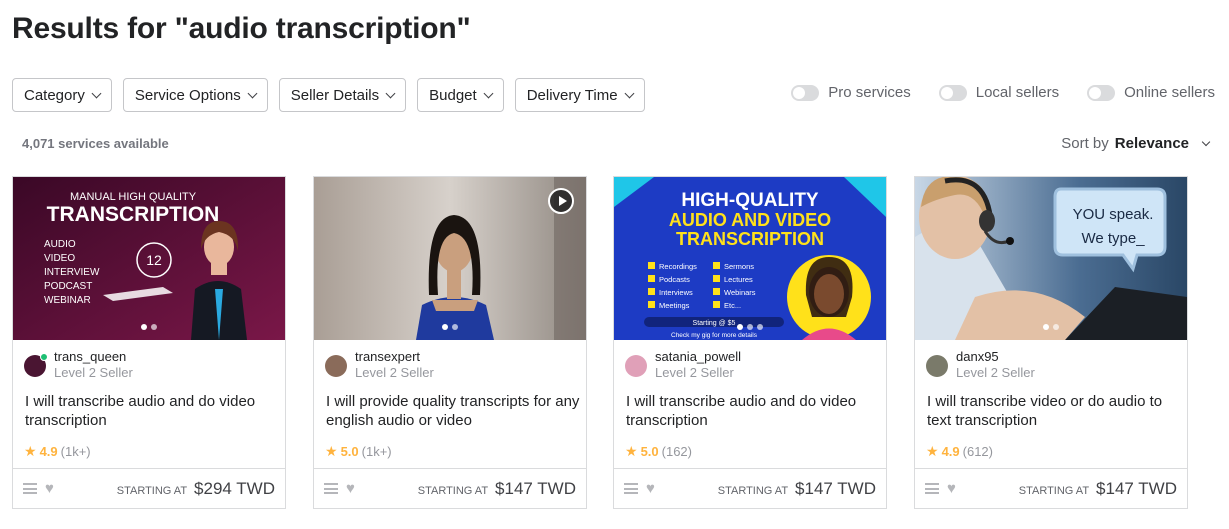 The image size is (1229, 529). I want to click on gig-price: STARTING AT $294 TWD, so click(196, 489).